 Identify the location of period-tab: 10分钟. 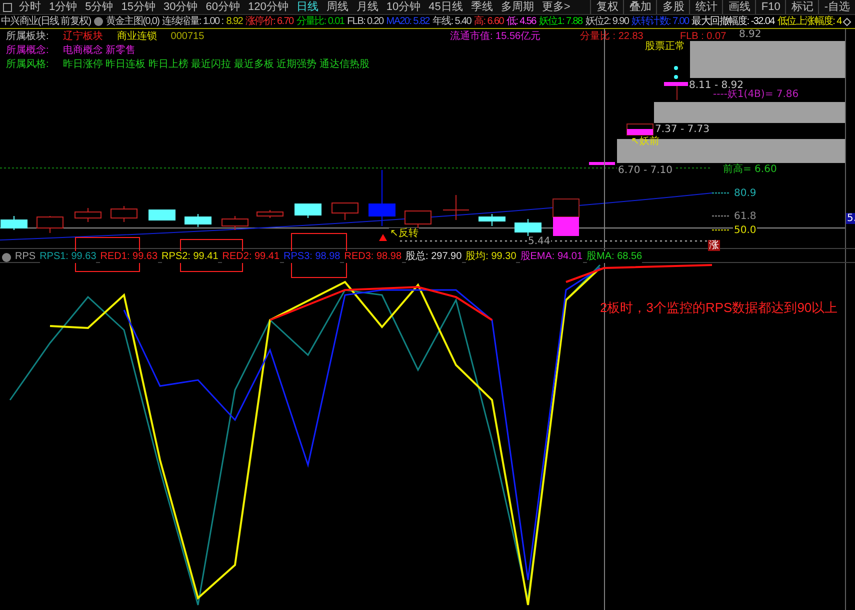
(403, 7).